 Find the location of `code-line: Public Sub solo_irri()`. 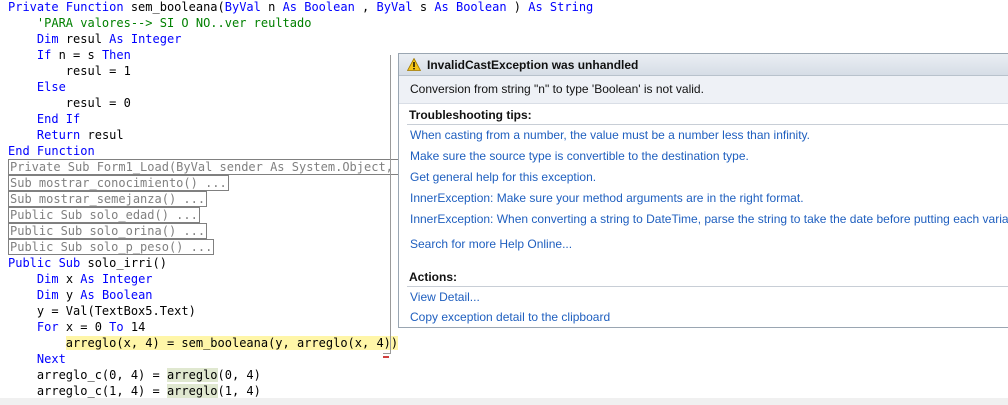

code-line: Public Sub solo_irri() is located at coordinates (87, 263).